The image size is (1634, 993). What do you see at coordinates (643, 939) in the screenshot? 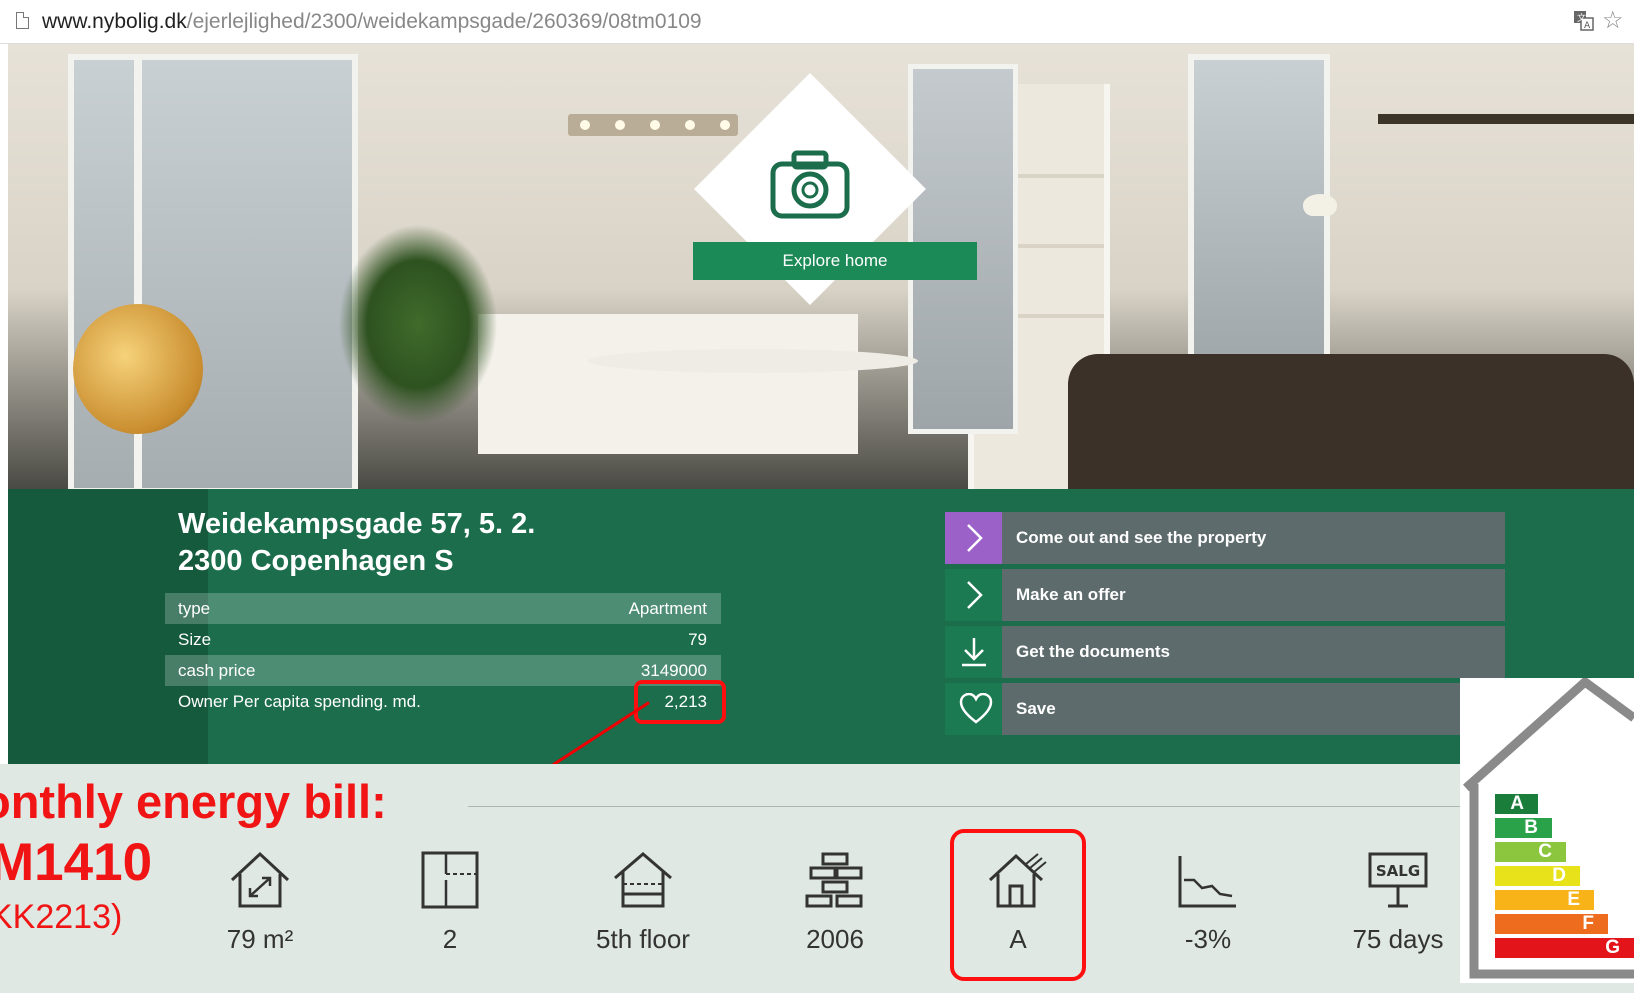
I see `stat-value: 5th floor` at bounding box center [643, 939].